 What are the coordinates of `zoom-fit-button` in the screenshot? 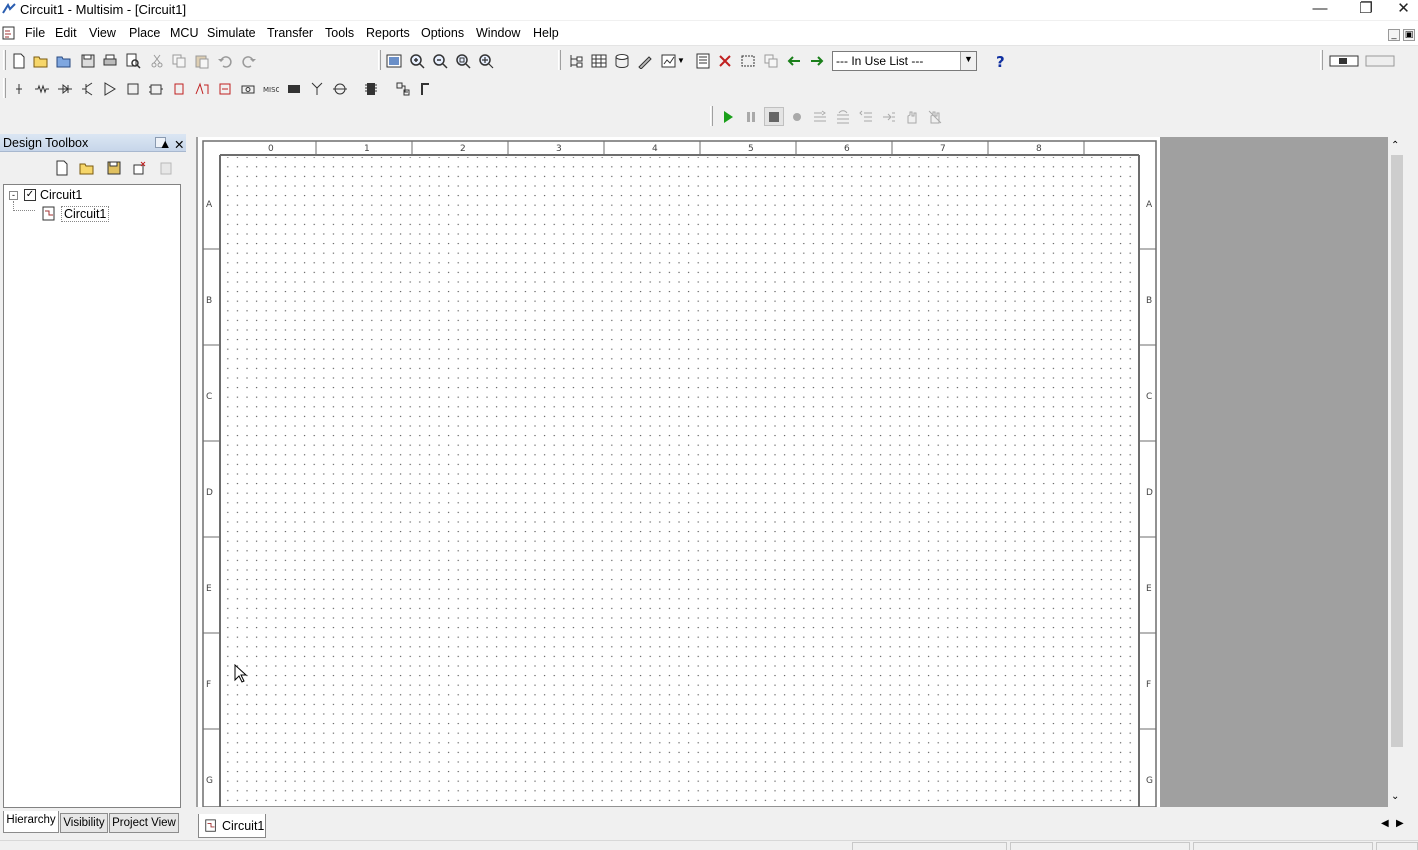 It's located at (486, 60).